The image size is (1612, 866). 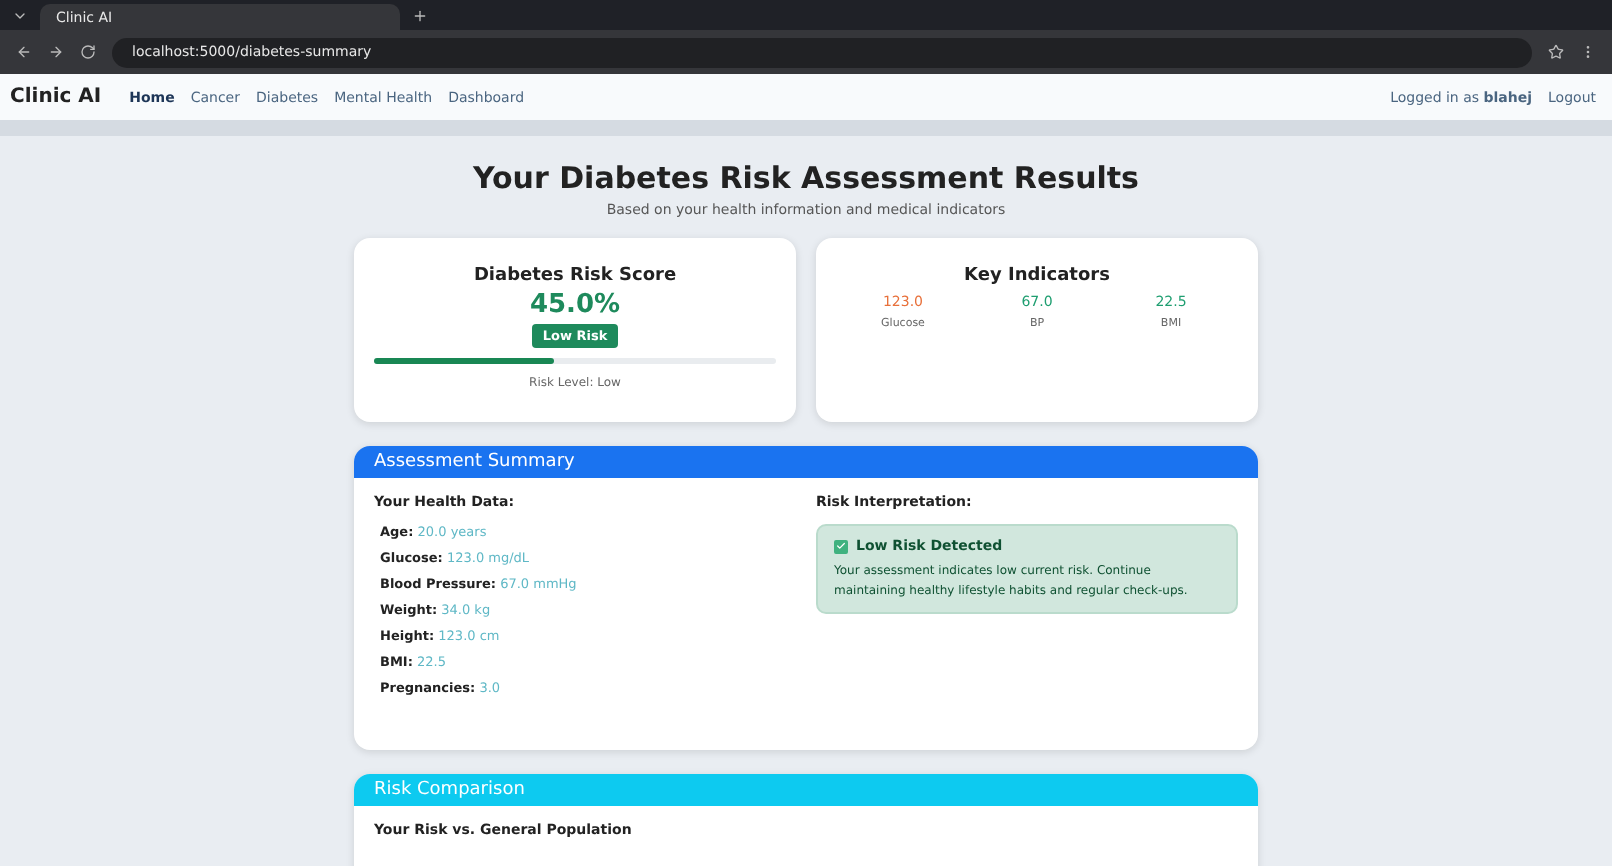 I want to click on forward-icon, so click(x=56, y=52).